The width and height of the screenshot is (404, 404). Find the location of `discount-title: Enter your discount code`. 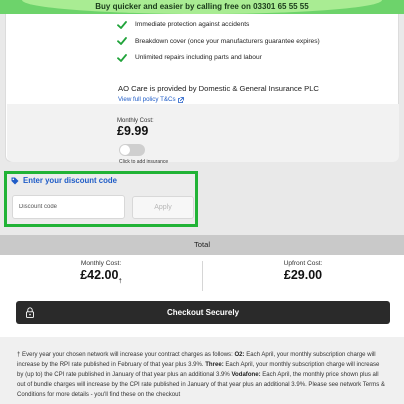

discount-title: Enter your discount code is located at coordinates (70, 180).